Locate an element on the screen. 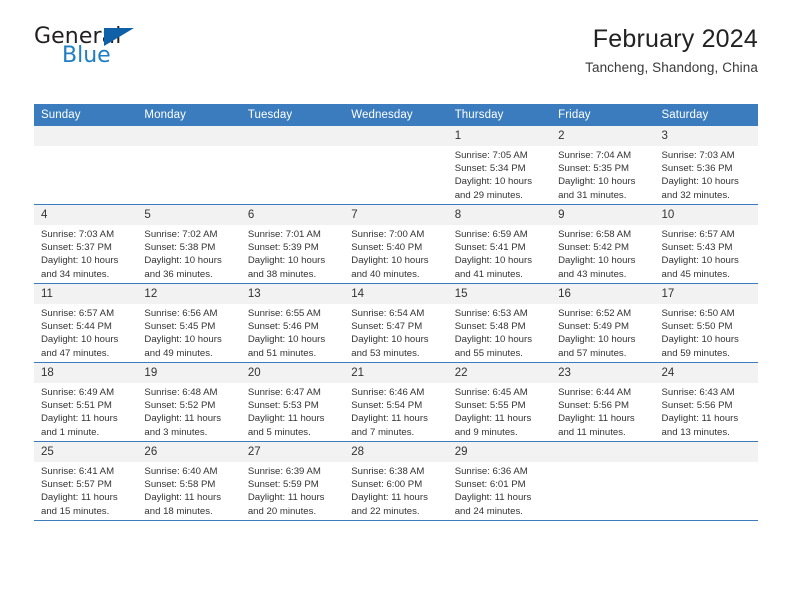 The width and height of the screenshot is (792, 612). daylight-text-line2: and 32 minutes. is located at coordinates (695, 195).